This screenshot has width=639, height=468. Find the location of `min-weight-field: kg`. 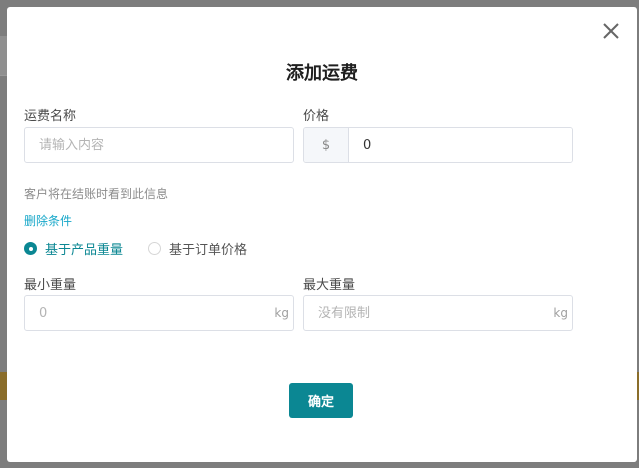

min-weight-field: kg is located at coordinates (159, 313).